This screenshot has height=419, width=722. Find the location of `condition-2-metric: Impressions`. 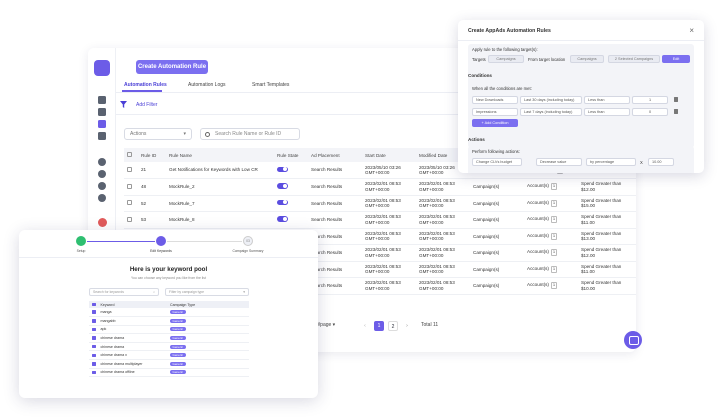

condition-2-metric: Impressions is located at coordinates (495, 112).